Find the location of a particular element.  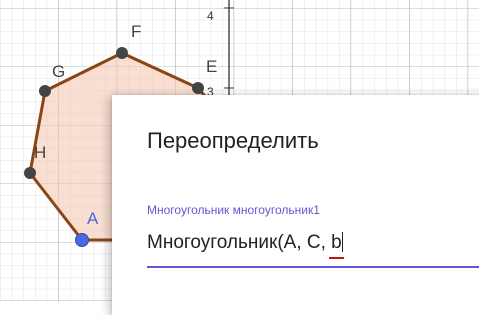

error-token: b is located at coordinates (336, 242).